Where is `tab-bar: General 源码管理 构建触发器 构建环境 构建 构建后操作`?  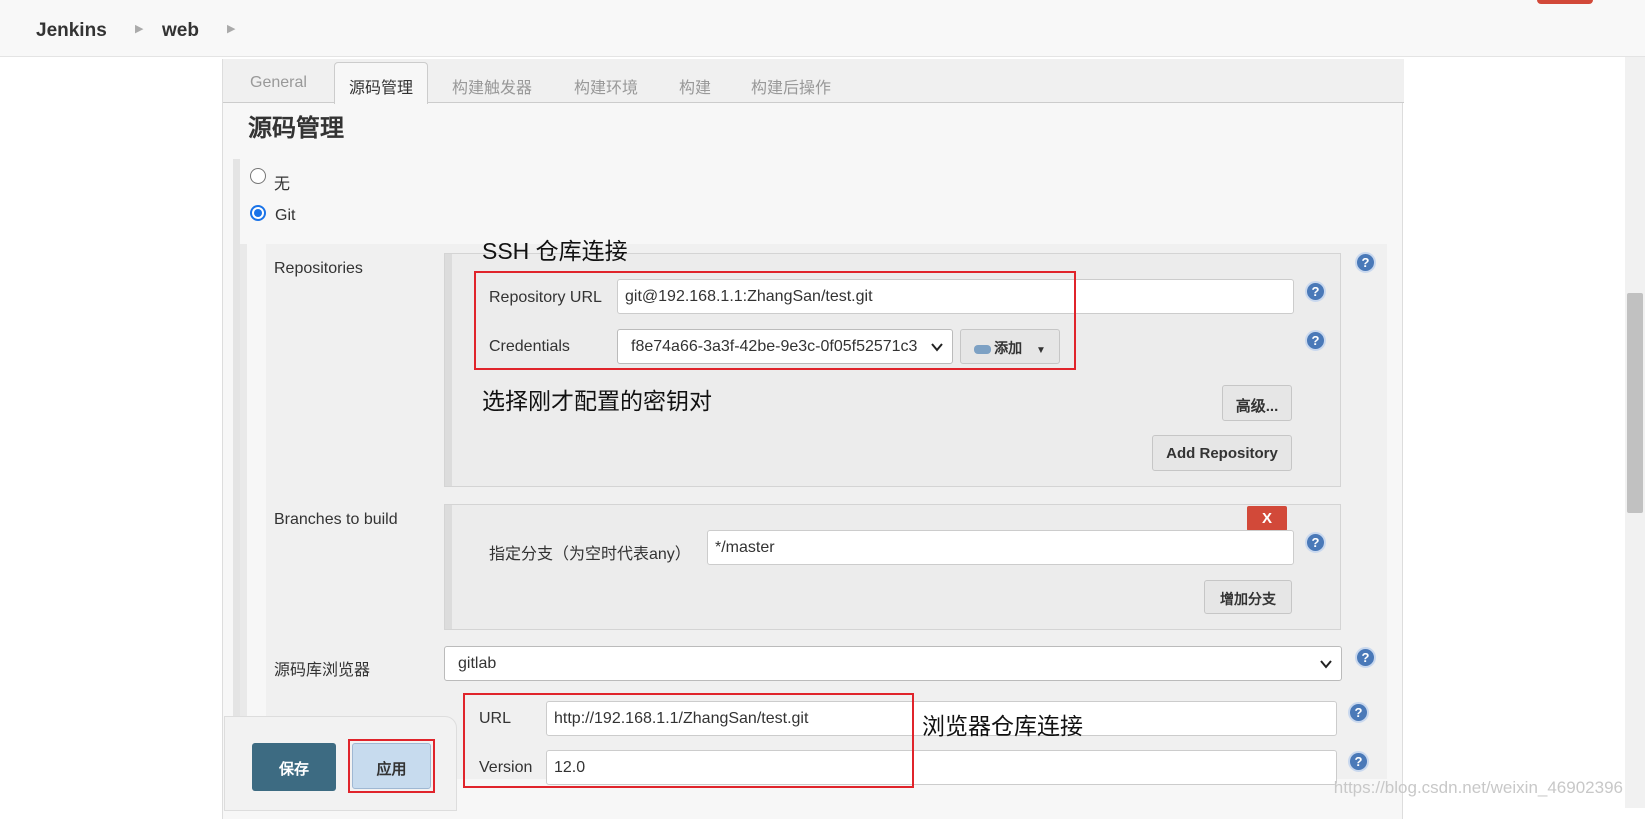
tab-bar: General 源码管理 构建触发器 构建环境 构建 构建后操作 is located at coordinates (813, 81).